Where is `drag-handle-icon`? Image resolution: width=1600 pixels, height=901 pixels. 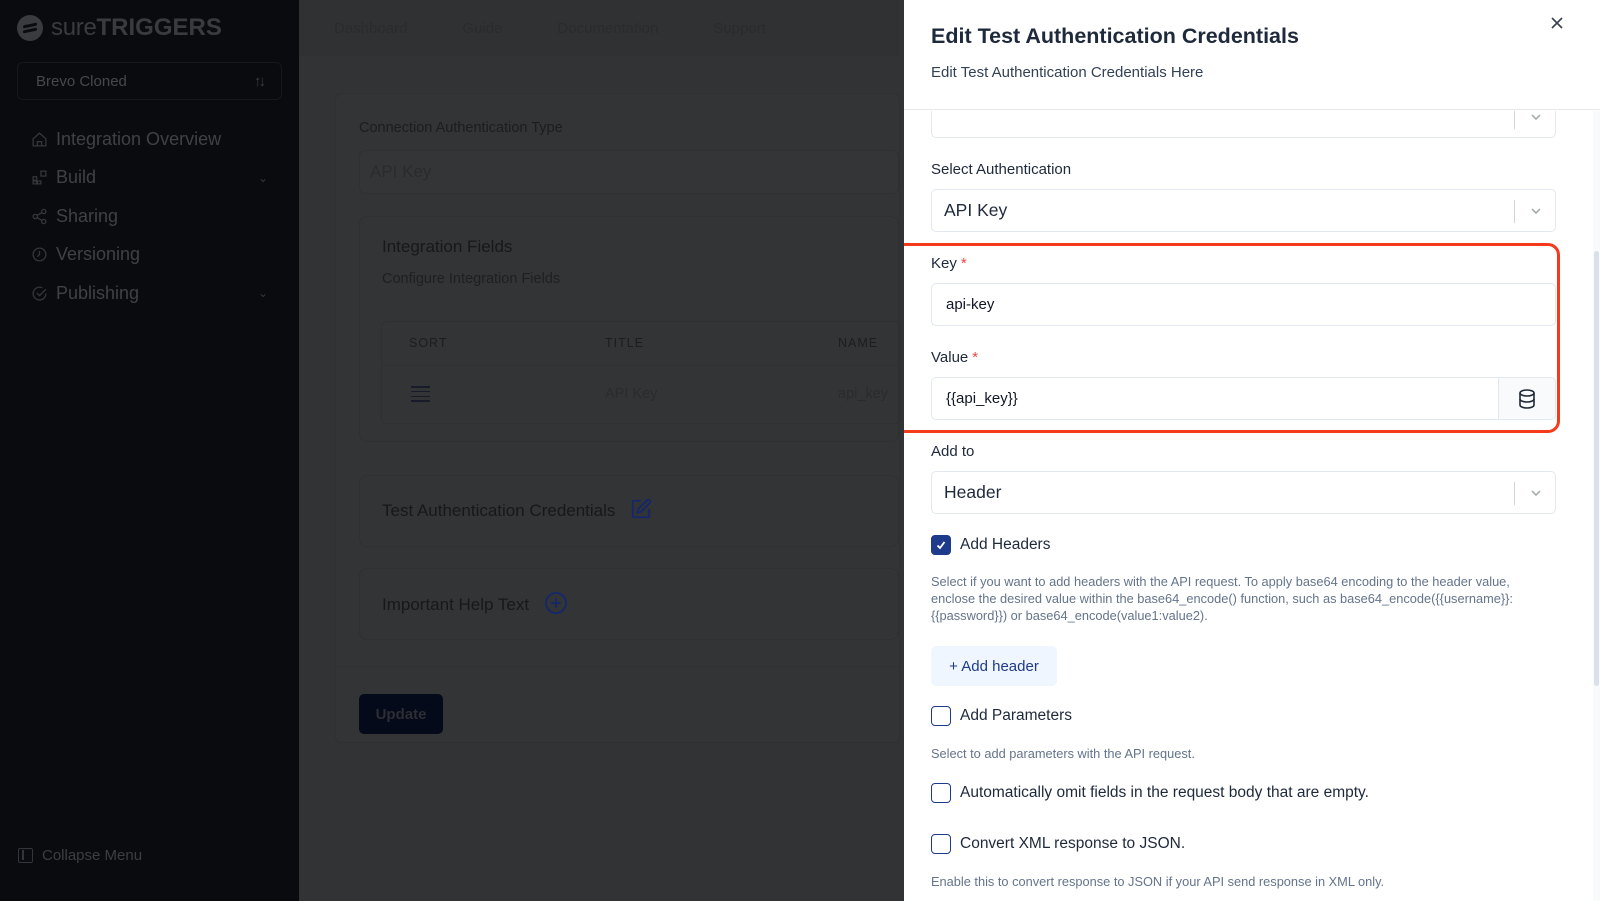 drag-handle-icon is located at coordinates (420, 394).